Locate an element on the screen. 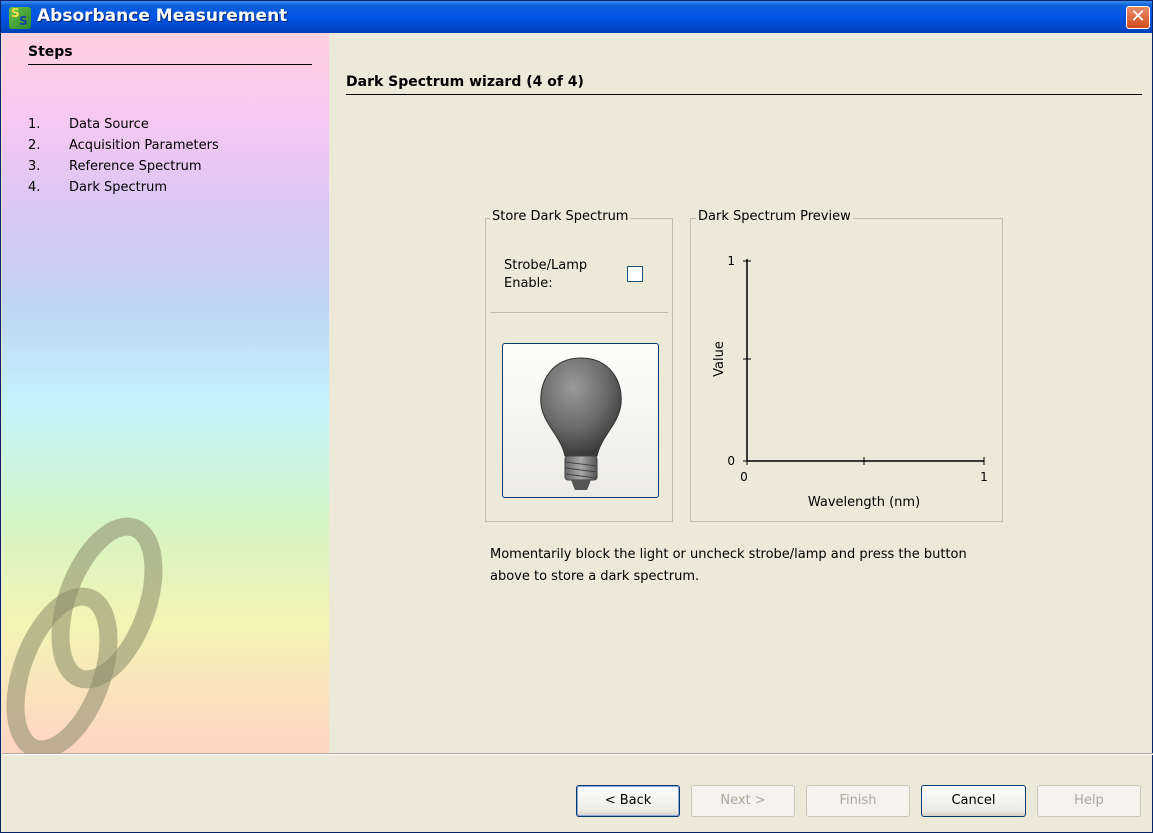  back-button: < Back is located at coordinates (628, 801).